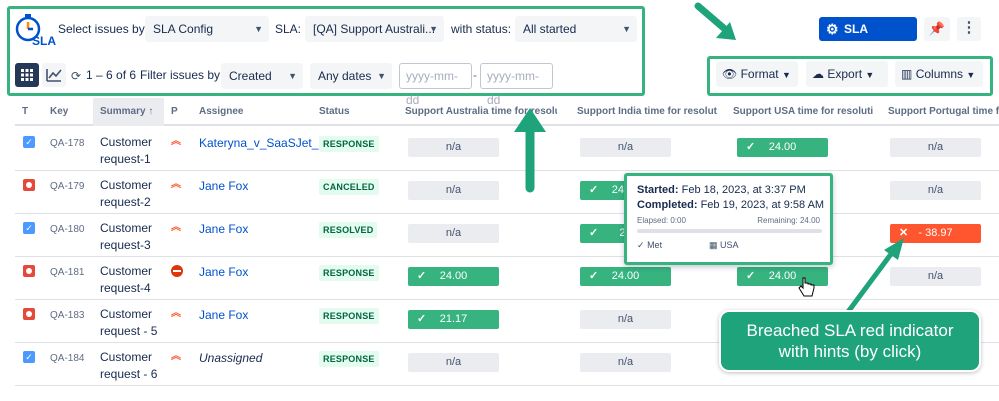 This screenshot has width=999, height=401. What do you see at coordinates (943, 111) in the screenshot?
I see `col-portugal: Support Portugal time for resolution` at bounding box center [943, 111].